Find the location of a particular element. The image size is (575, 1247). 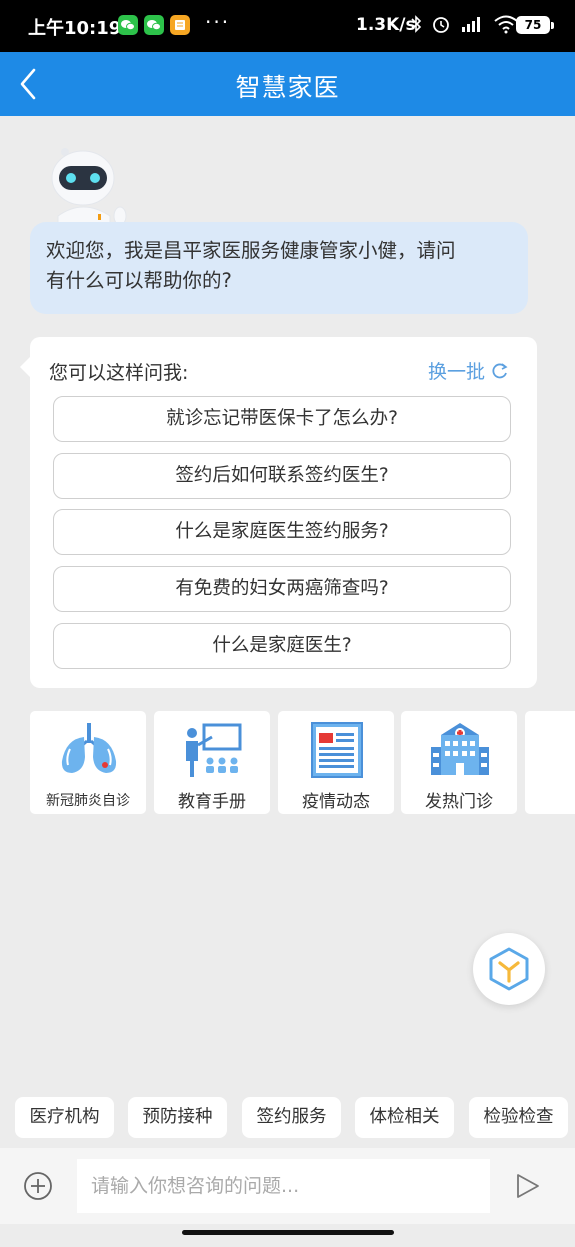

suggested-question: 什么是家庭医生签约服务? is located at coordinates (282, 532).